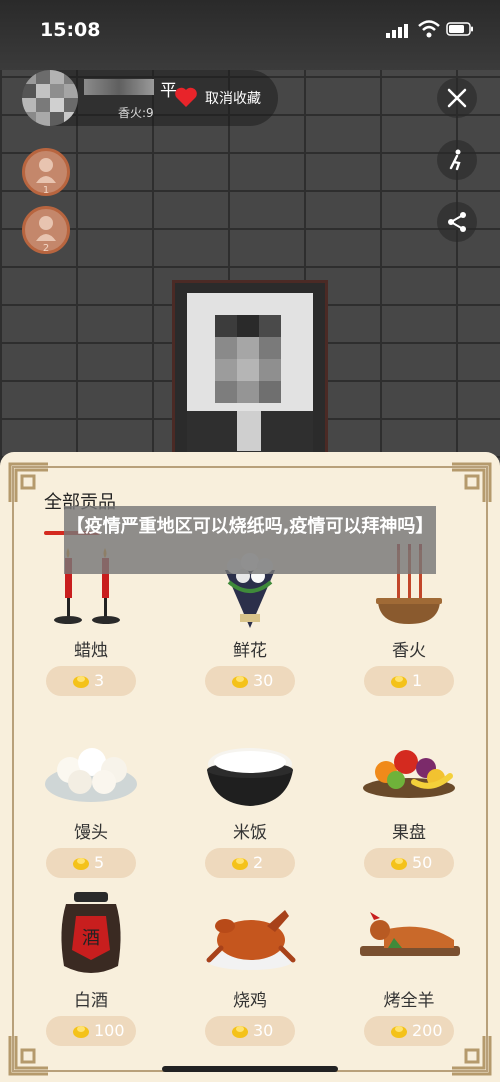 The width and height of the screenshot is (500, 1082). What do you see at coordinates (409, 1001) in the screenshot?
I see `offering-name: 烤全羊` at bounding box center [409, 1001].